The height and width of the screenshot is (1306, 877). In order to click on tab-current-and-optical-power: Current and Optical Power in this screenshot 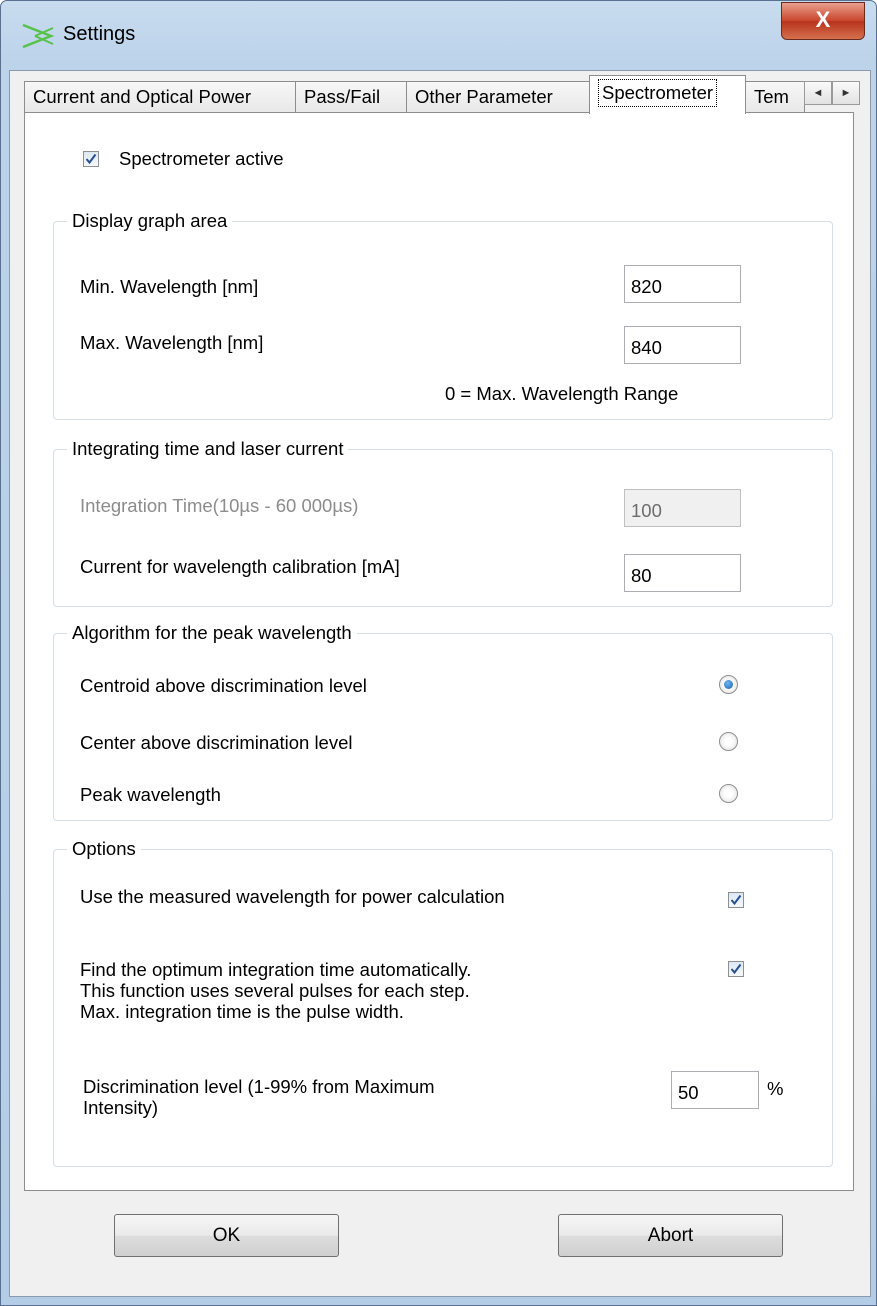, I will do `click(160, 97)`.